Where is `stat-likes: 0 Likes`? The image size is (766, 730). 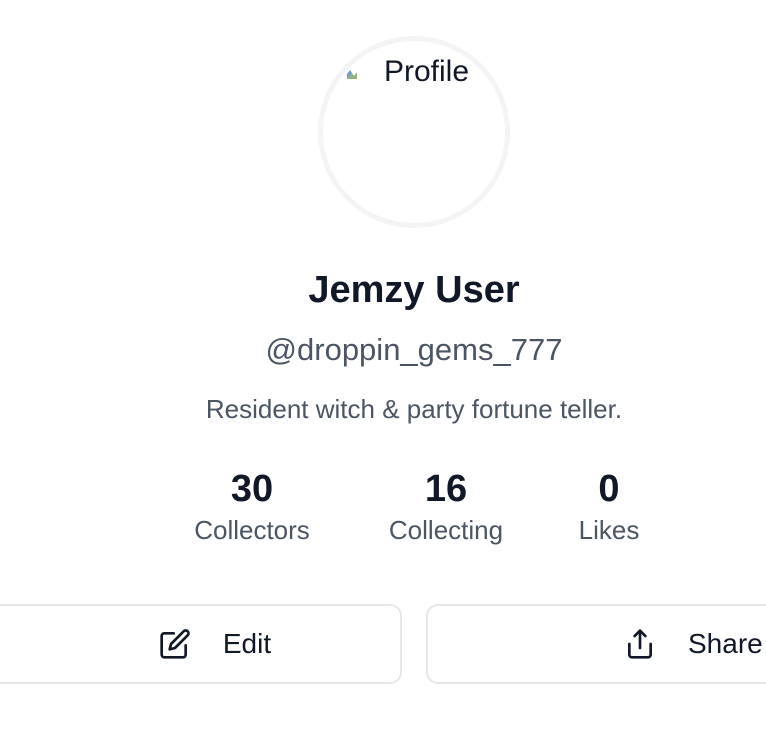 stat-likes: 0 Likes is located at coordinates (609, 506).